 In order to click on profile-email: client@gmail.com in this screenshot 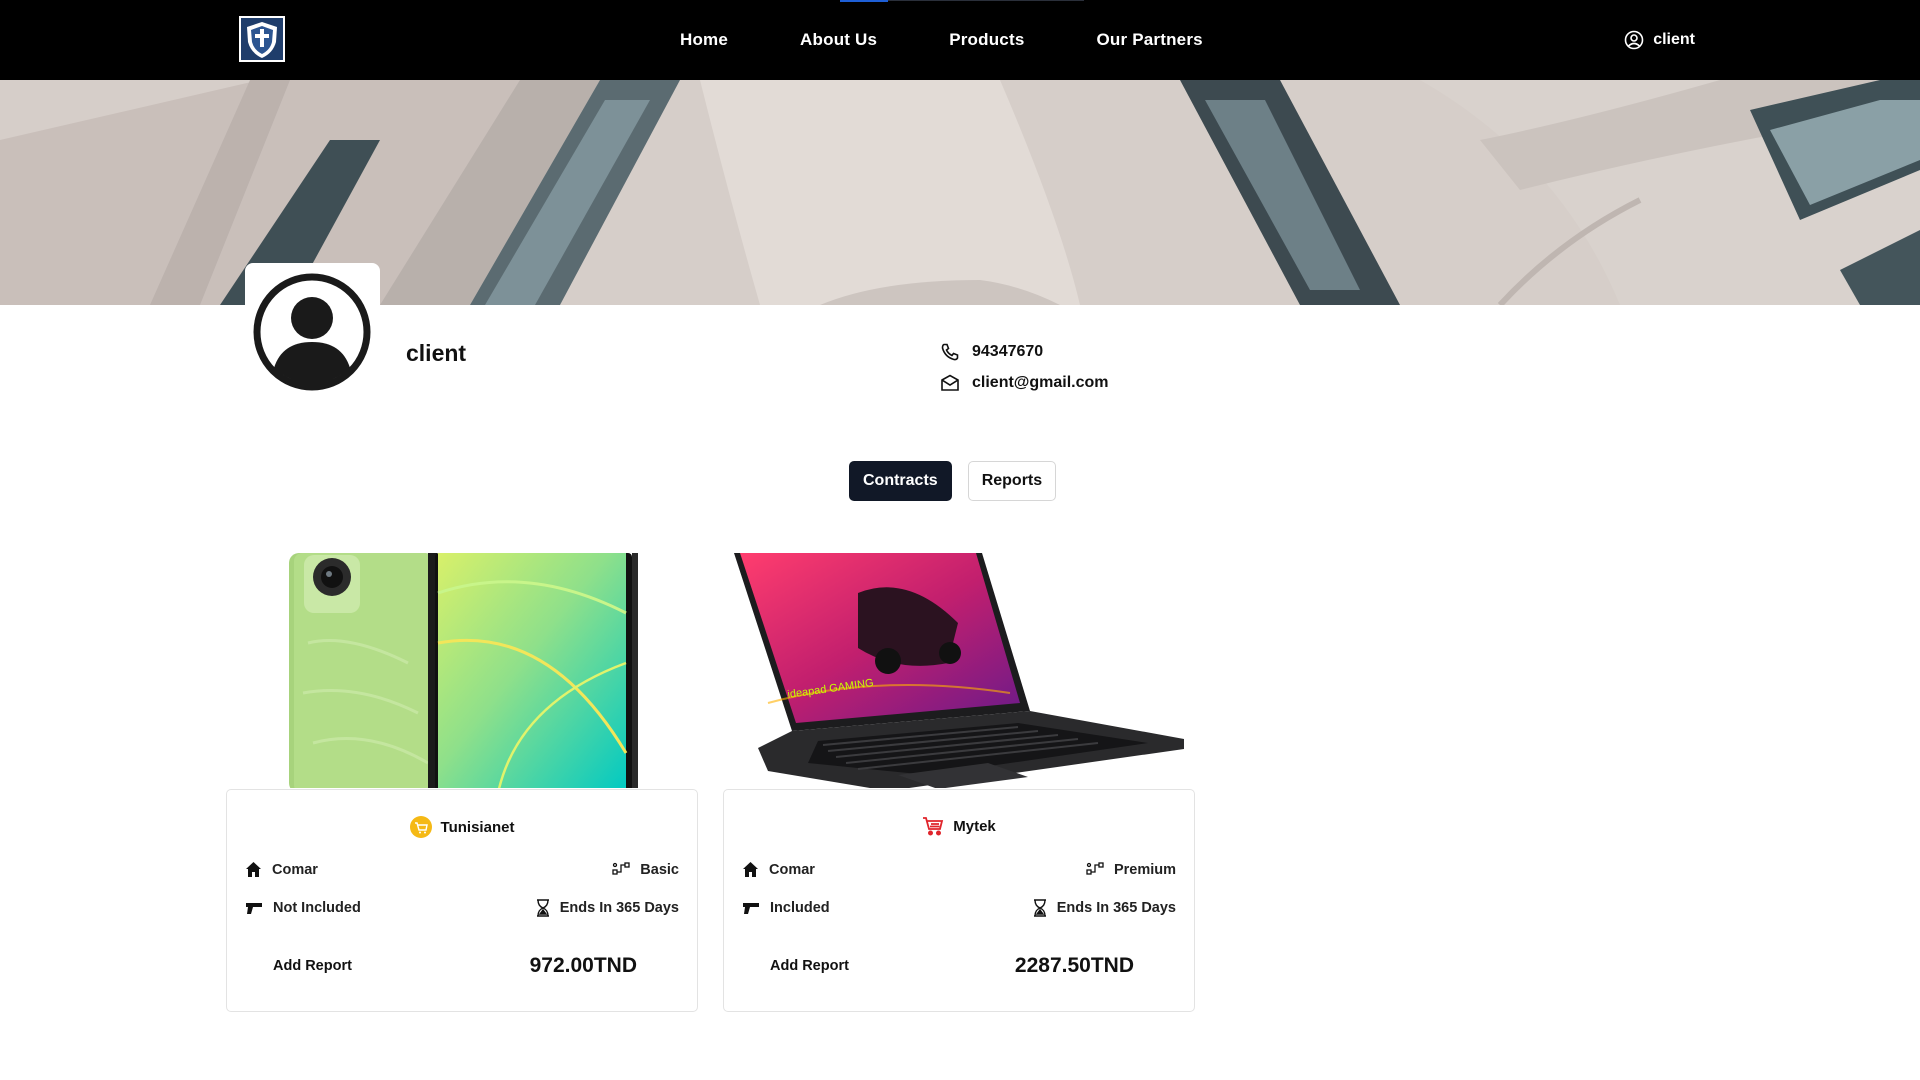, I will do `click(1024, 383)`.